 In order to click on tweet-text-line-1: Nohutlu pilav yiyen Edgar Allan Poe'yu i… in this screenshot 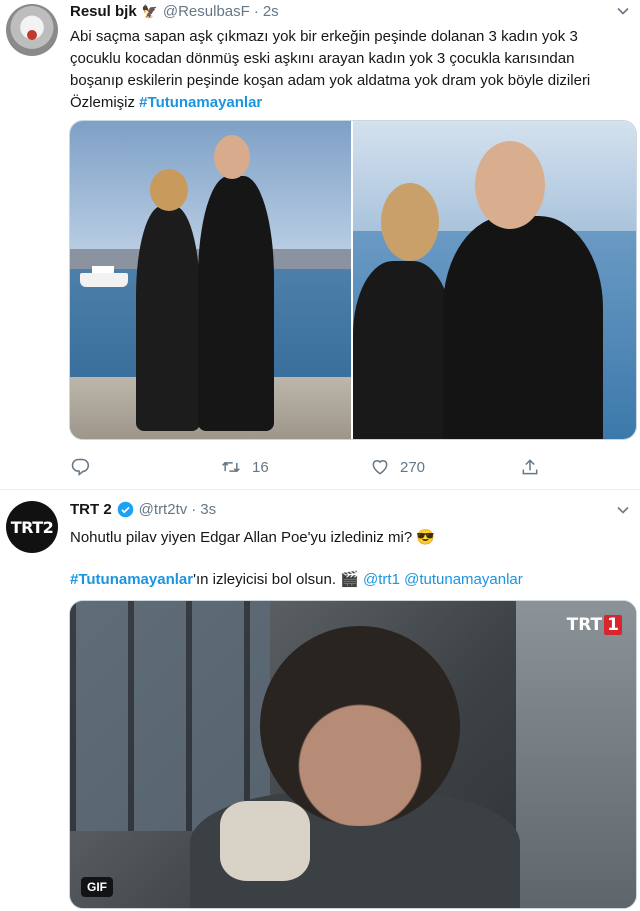, I will do `click(253, 537)`.